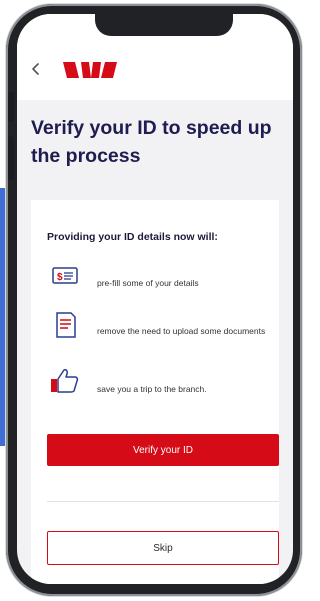  Describe the element at coordinates (164, 25) in the screenshot. I see `phone-notch` at that location.